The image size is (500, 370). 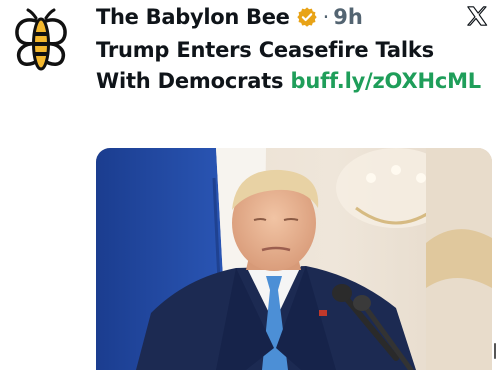 What do you see at coordinates (477, 16) in the screenshot?
I see `x-logo-icon` at bounding box center [477, 16].